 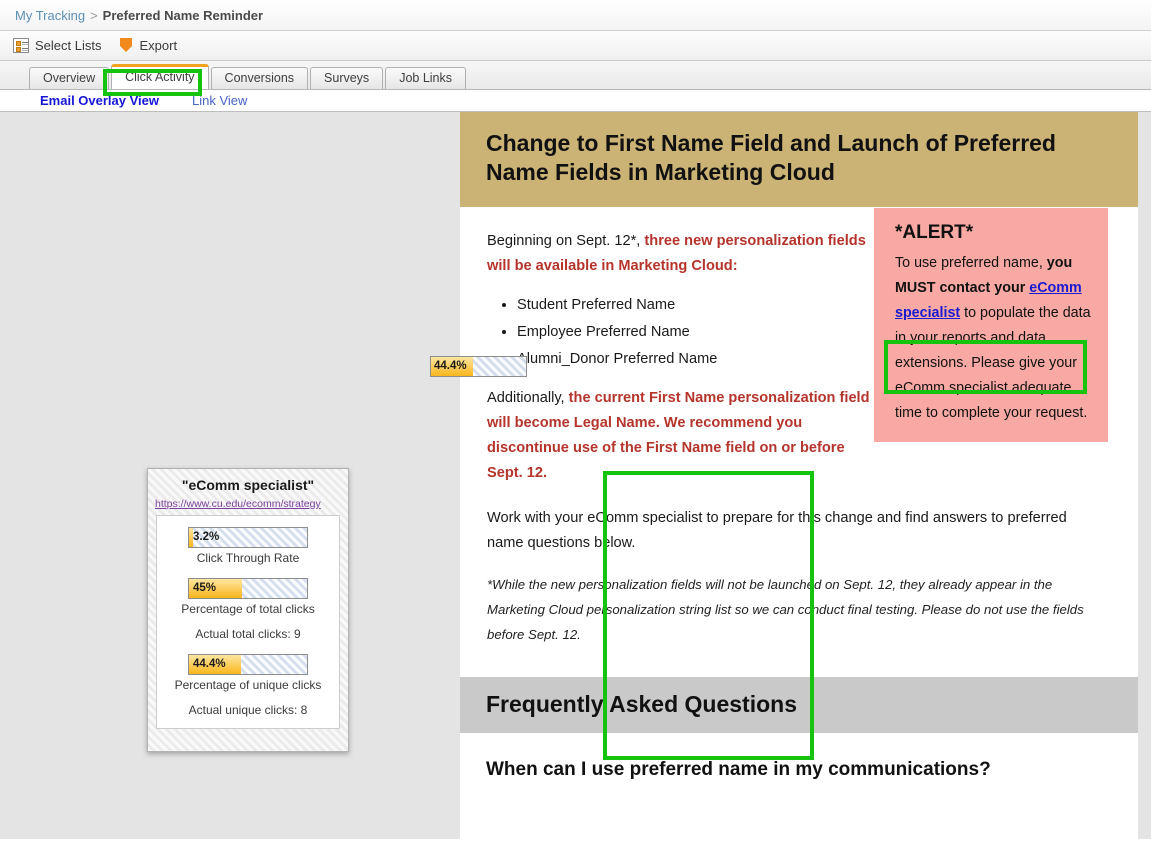 What do you see at coordinates (971, 263) in the screenshot?
I see `alert-line1: To use preferred name,` at bounding box center [971, 263].